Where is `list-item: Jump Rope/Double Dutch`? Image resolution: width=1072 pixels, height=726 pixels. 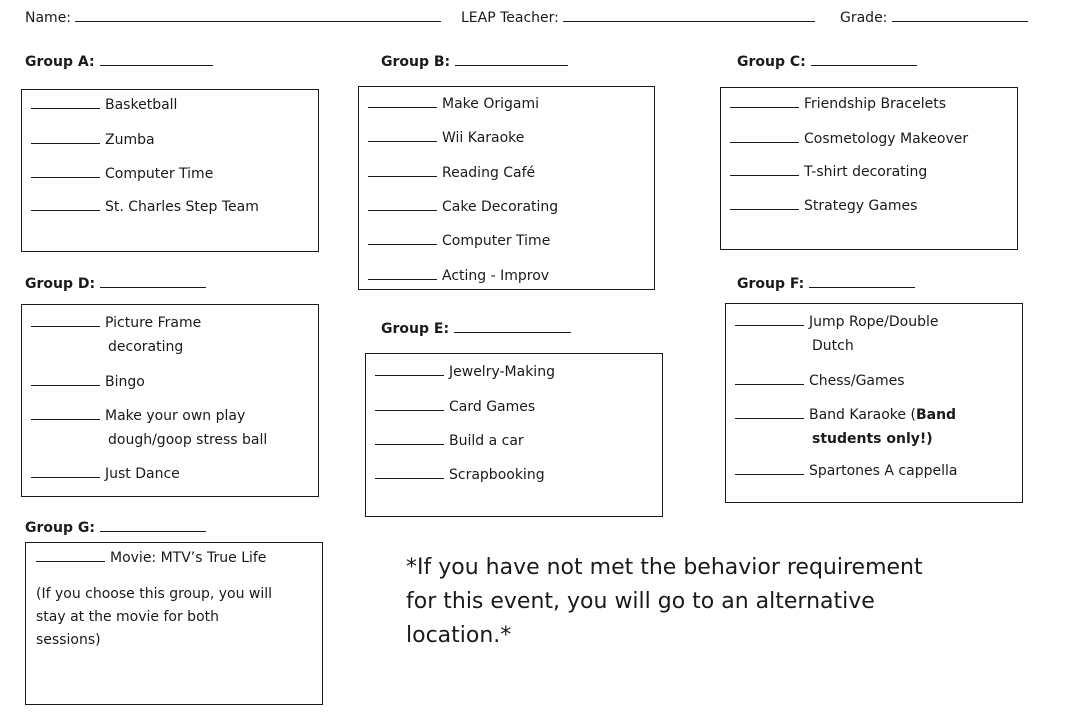
list-item: Jump Rope/Double Dutch is located at coordinates (836, 334).